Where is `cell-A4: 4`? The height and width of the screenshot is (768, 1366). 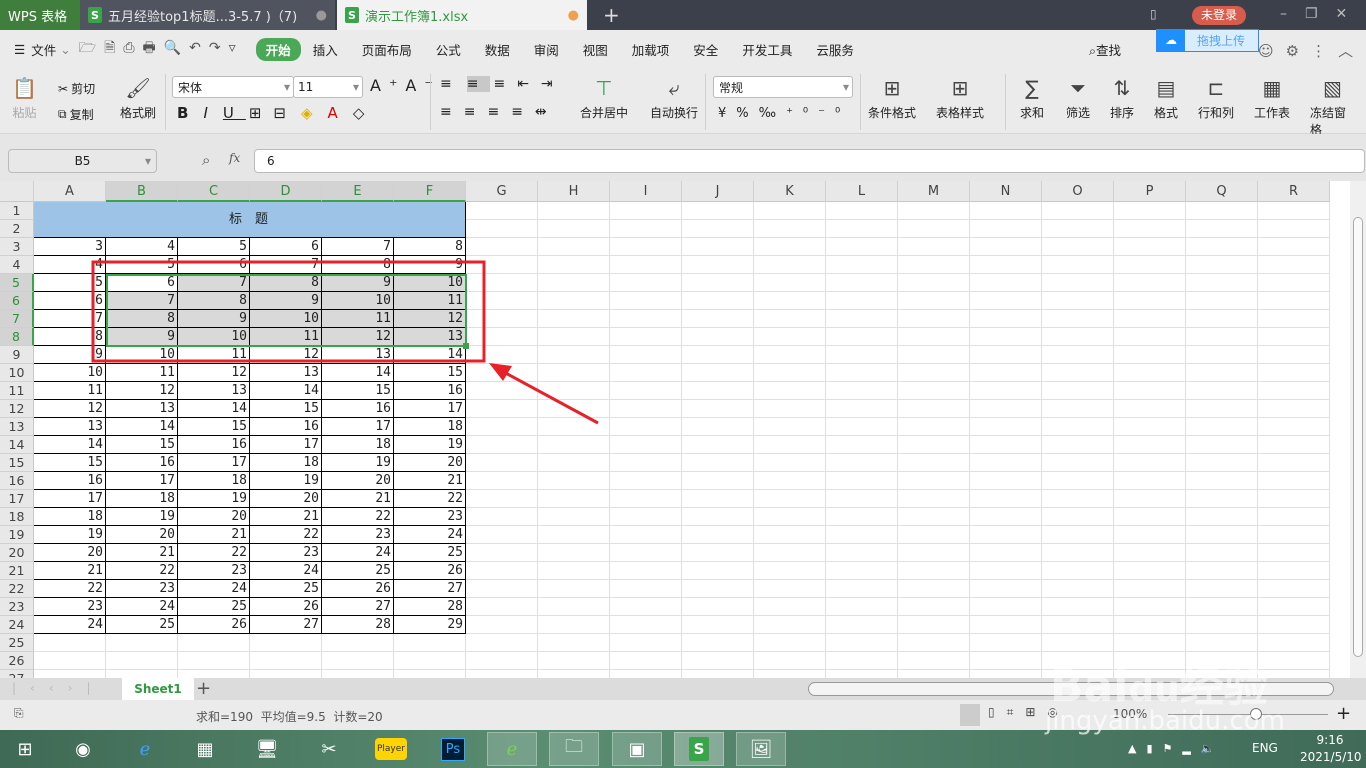
cell-A4: 4 is located at coordinates (70, 265).